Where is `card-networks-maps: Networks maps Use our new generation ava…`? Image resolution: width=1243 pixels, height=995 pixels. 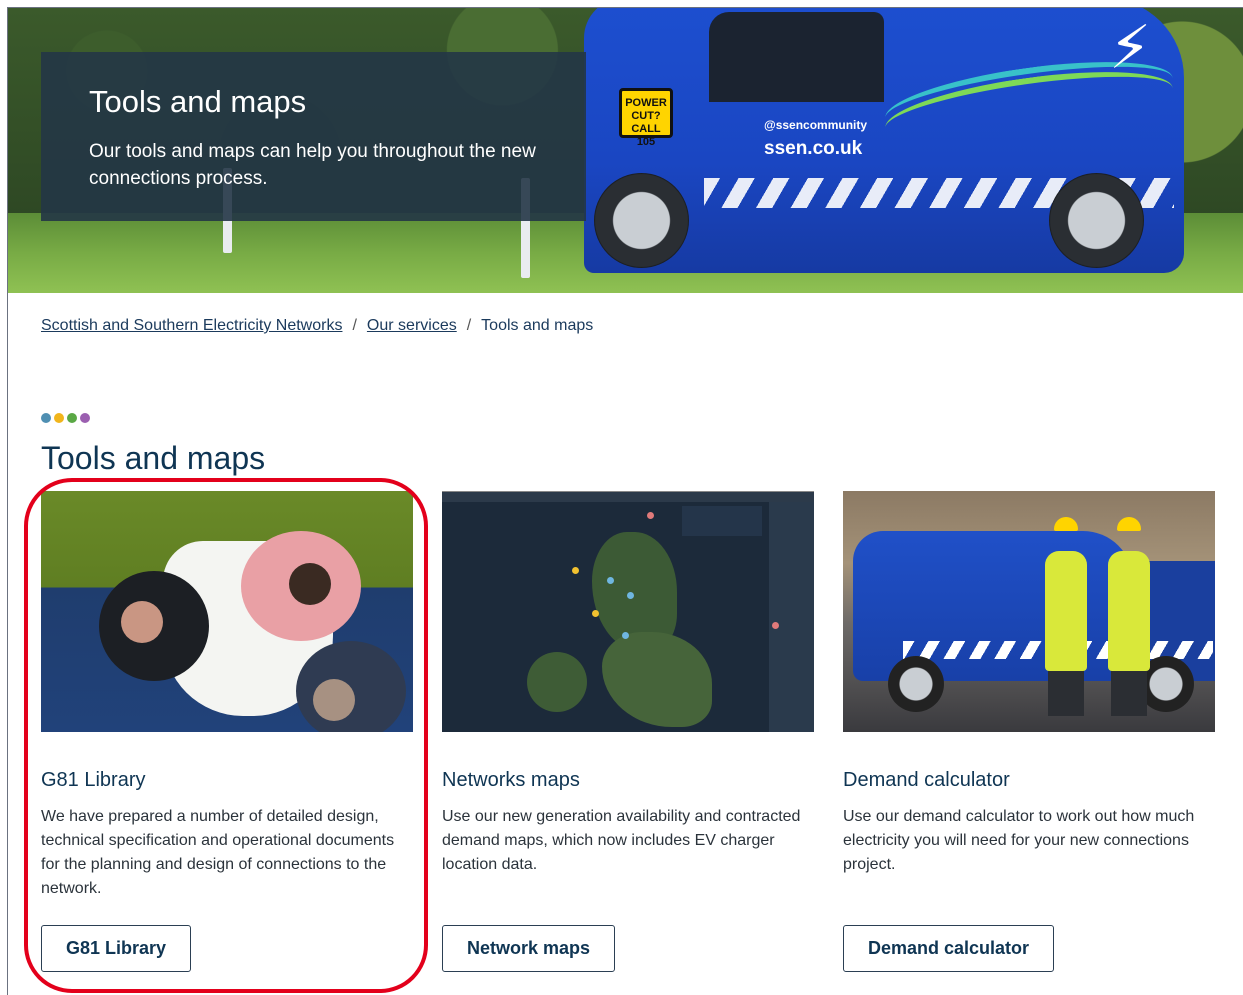 card-networks-maps: Networks maps Use our new generation ava… is located at coordinates (628, 731).